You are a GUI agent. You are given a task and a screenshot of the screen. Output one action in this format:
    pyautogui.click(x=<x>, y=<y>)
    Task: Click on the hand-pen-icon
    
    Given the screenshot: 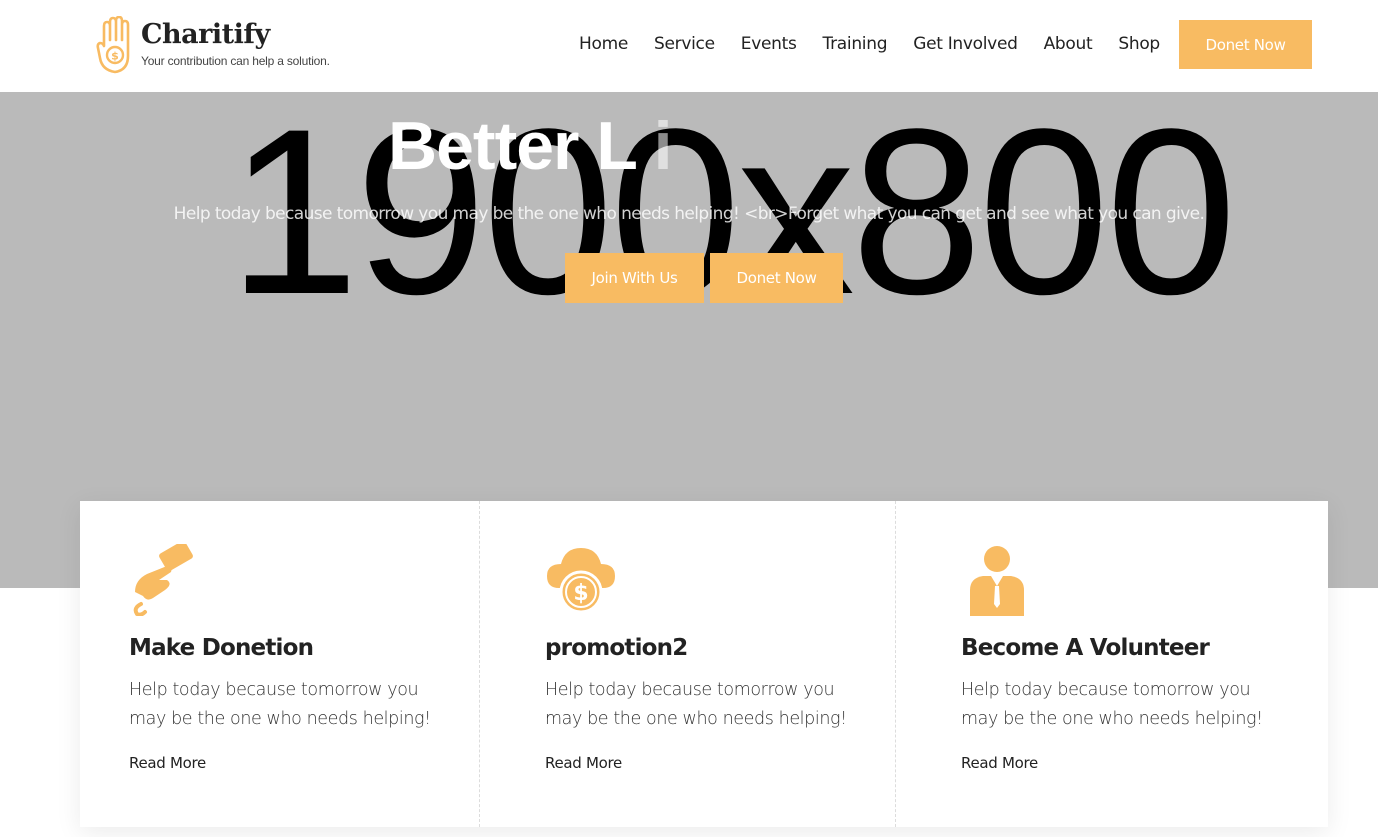 What is the action you would take?
    pyautogui.click(x=163, y=580)
    